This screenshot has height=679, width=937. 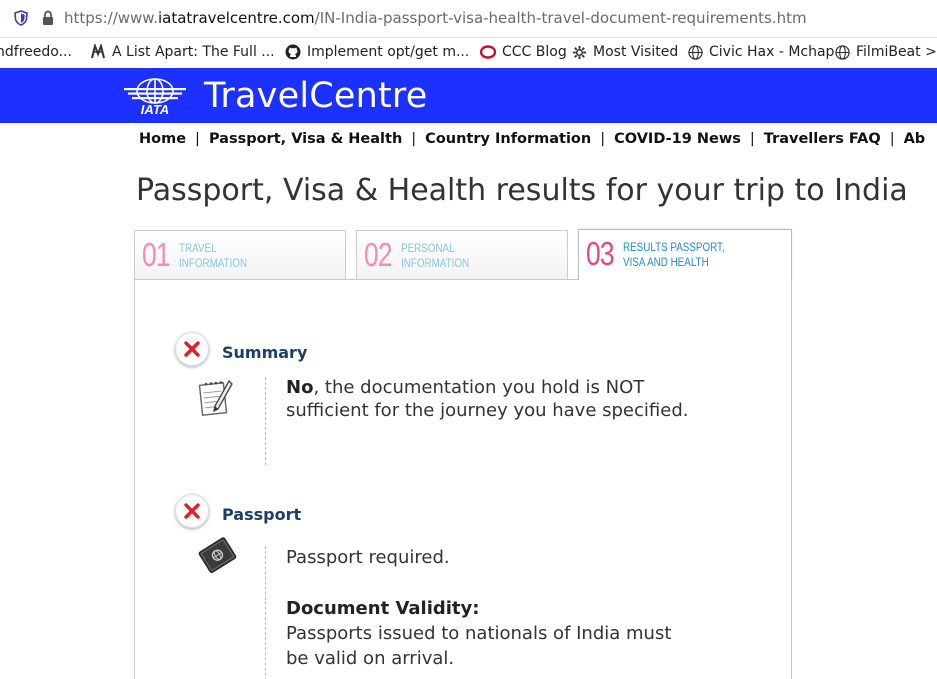 What do you see at coordinates (674, 247) in the screenshot?
I see `step-label-line: Results Passport,` at bounding box center [674, 247].